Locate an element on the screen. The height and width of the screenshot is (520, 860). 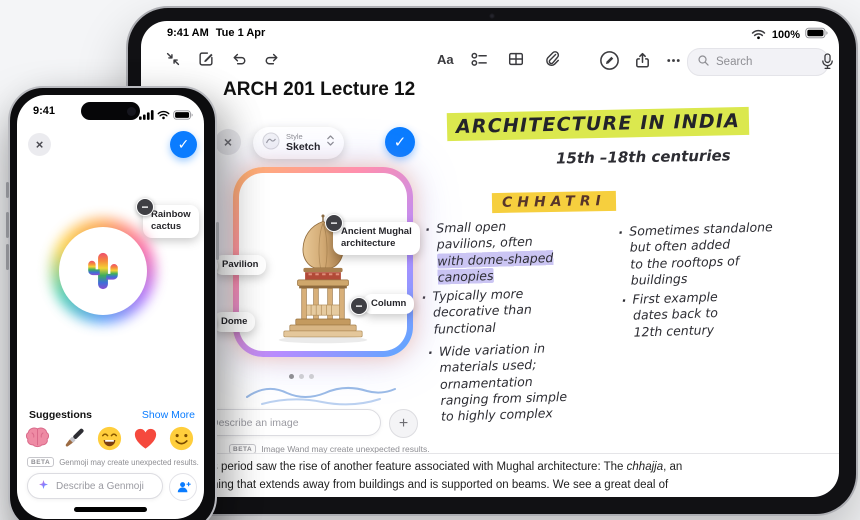
battery-icon is located at coordinates (817, 34).